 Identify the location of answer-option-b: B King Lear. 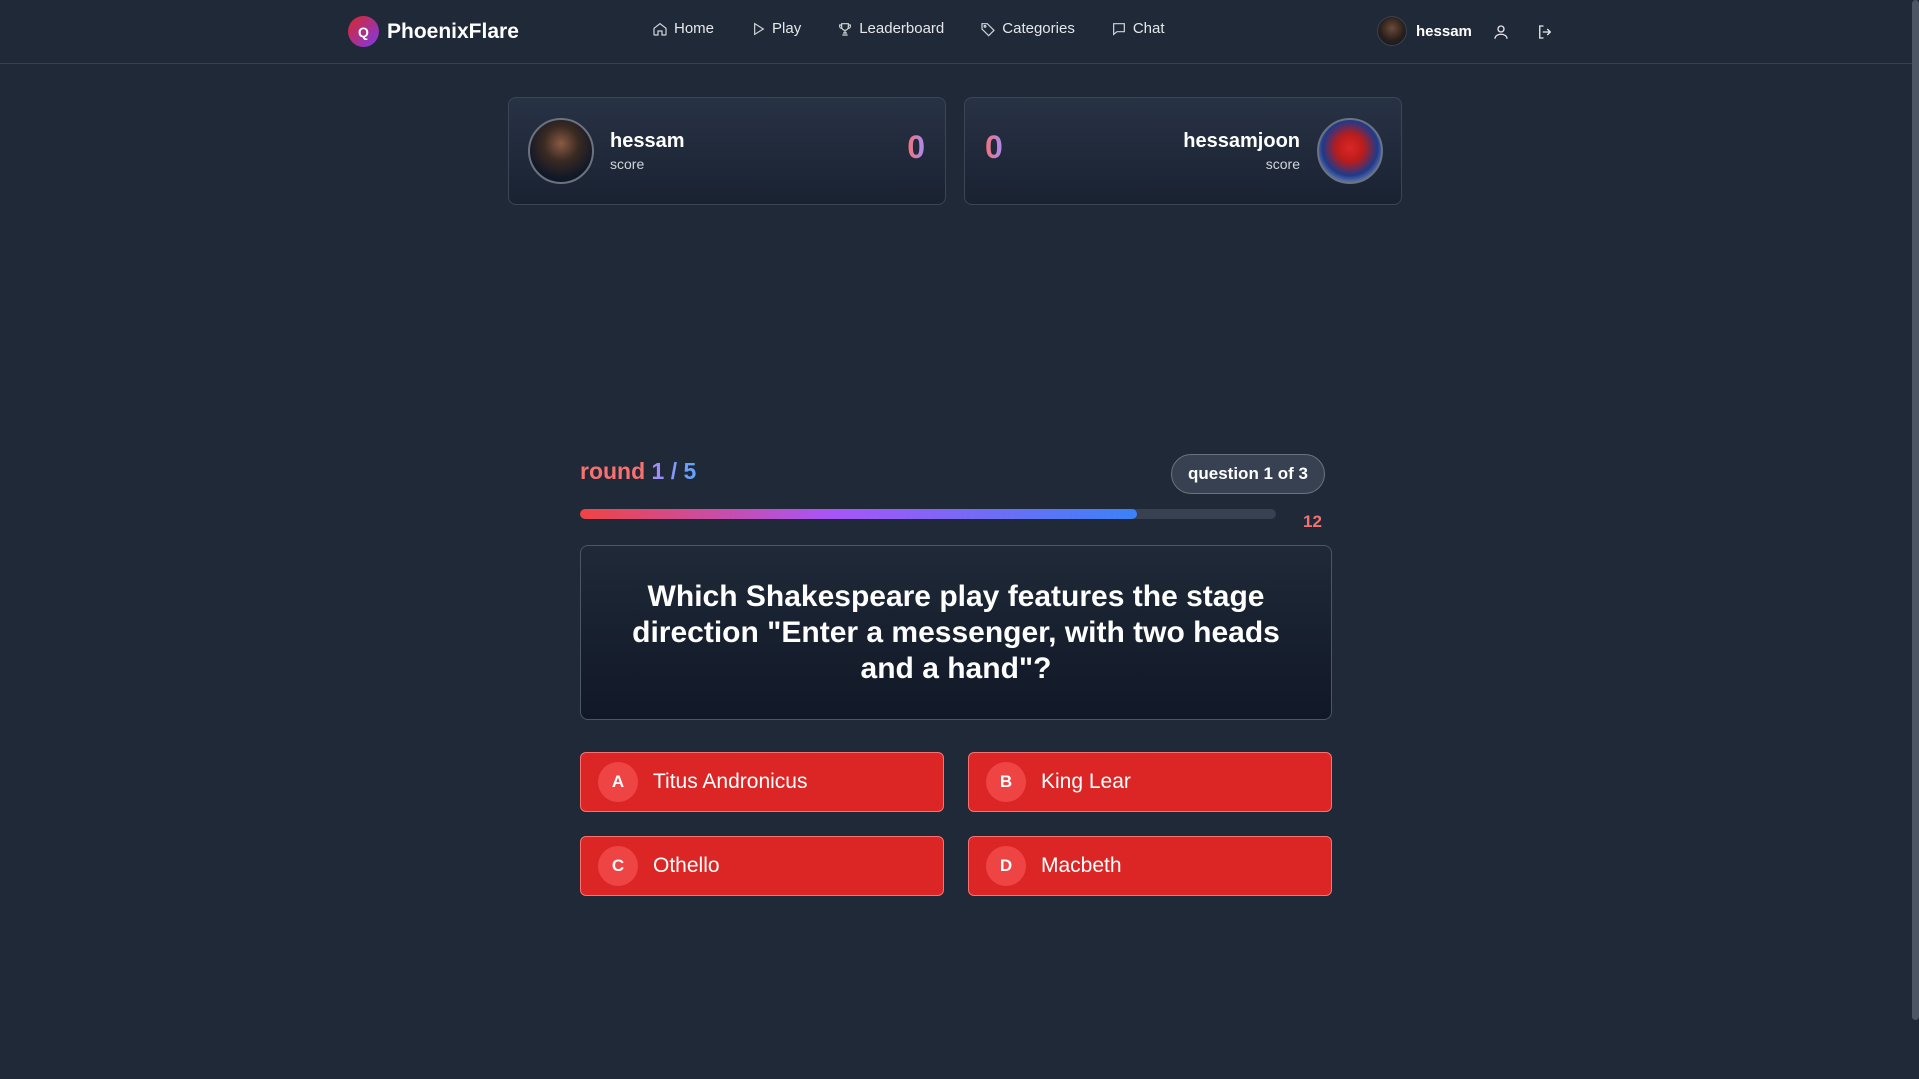
(1150, 782).